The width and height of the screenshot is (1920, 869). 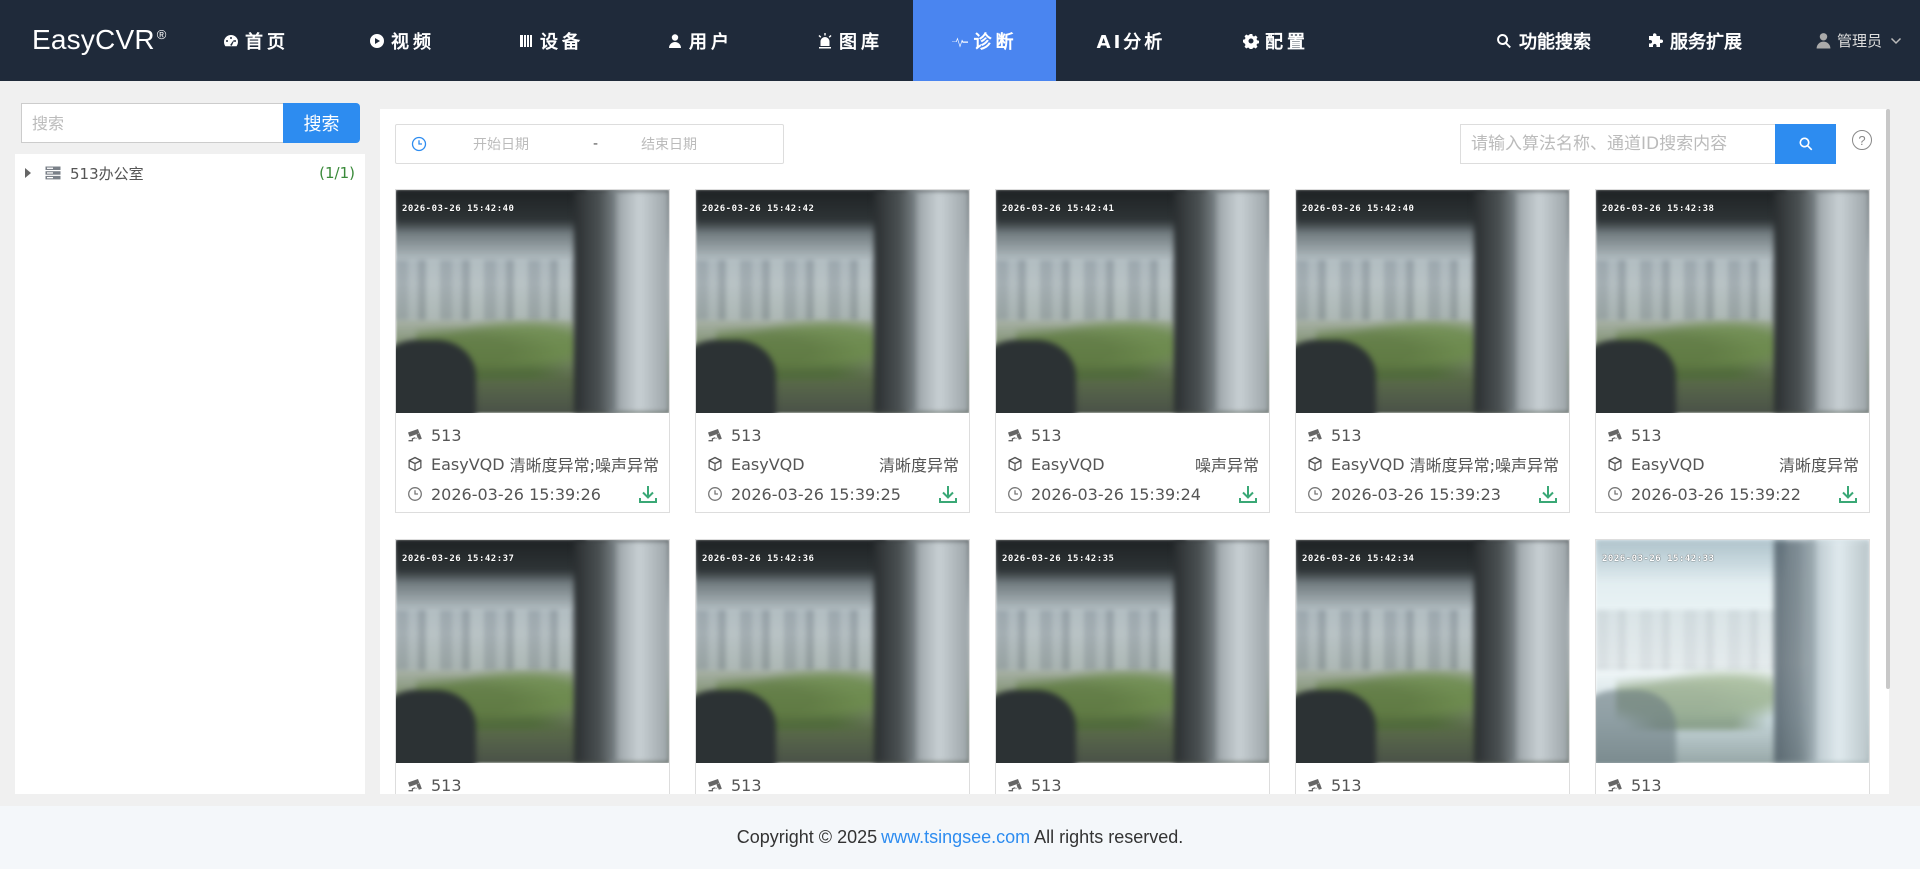 What do you see at coordinates (190, 474) in the screenshot?
I see `device-tree-panel: 513办公室 (1/1)` at bounding box center [190, 474].